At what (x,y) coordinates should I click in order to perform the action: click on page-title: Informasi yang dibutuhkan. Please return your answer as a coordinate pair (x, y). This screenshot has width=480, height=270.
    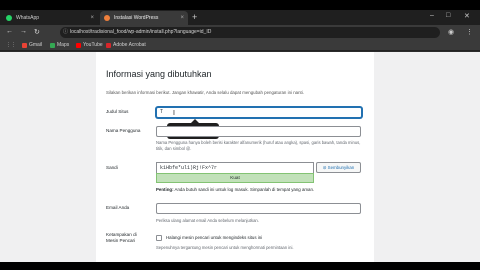
    Looking at the image, I should click on (159, 74).